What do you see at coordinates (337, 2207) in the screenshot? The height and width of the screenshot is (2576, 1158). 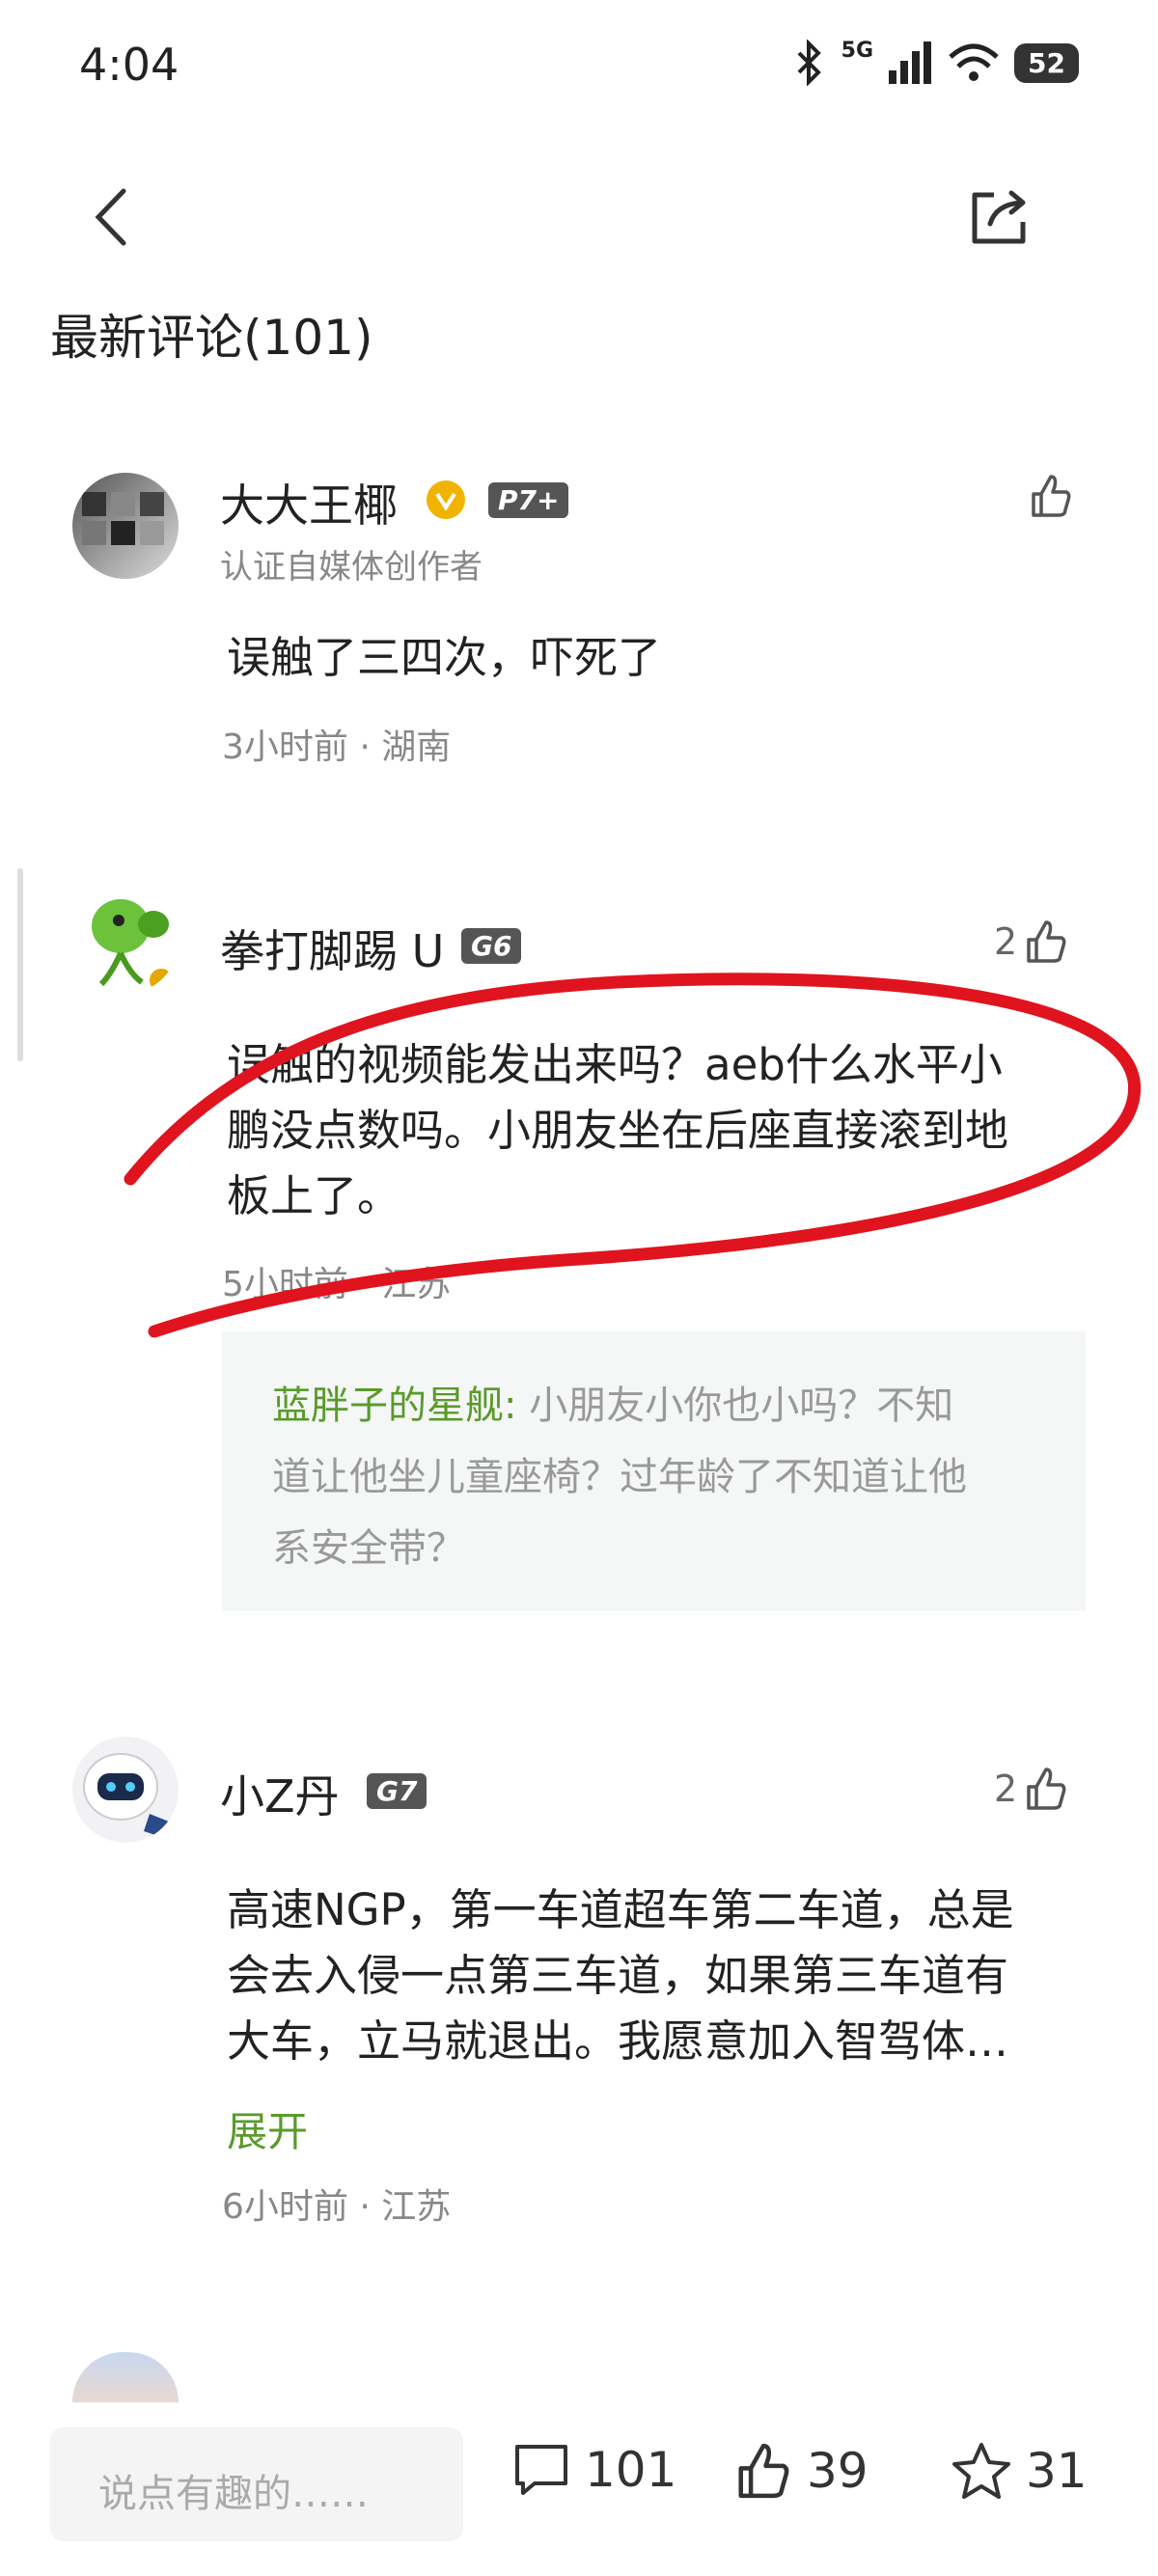 I see `comment-meta: 6小时前 · 江苏` at bounding box center [337, 2207].